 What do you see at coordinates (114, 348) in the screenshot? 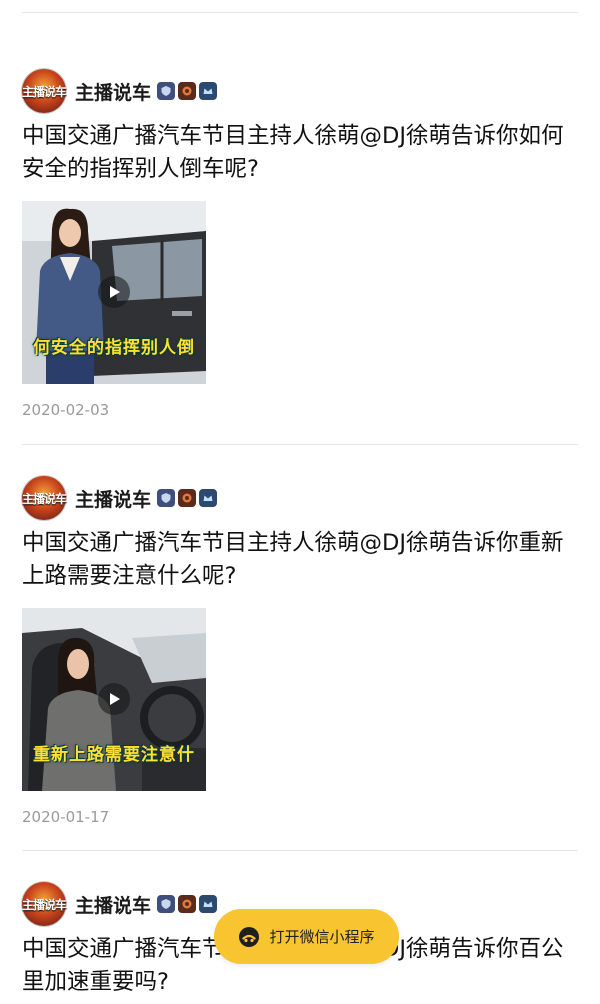
I see `video-caption: 何安全的指挥别人倒` at bounding box center [114, 348].